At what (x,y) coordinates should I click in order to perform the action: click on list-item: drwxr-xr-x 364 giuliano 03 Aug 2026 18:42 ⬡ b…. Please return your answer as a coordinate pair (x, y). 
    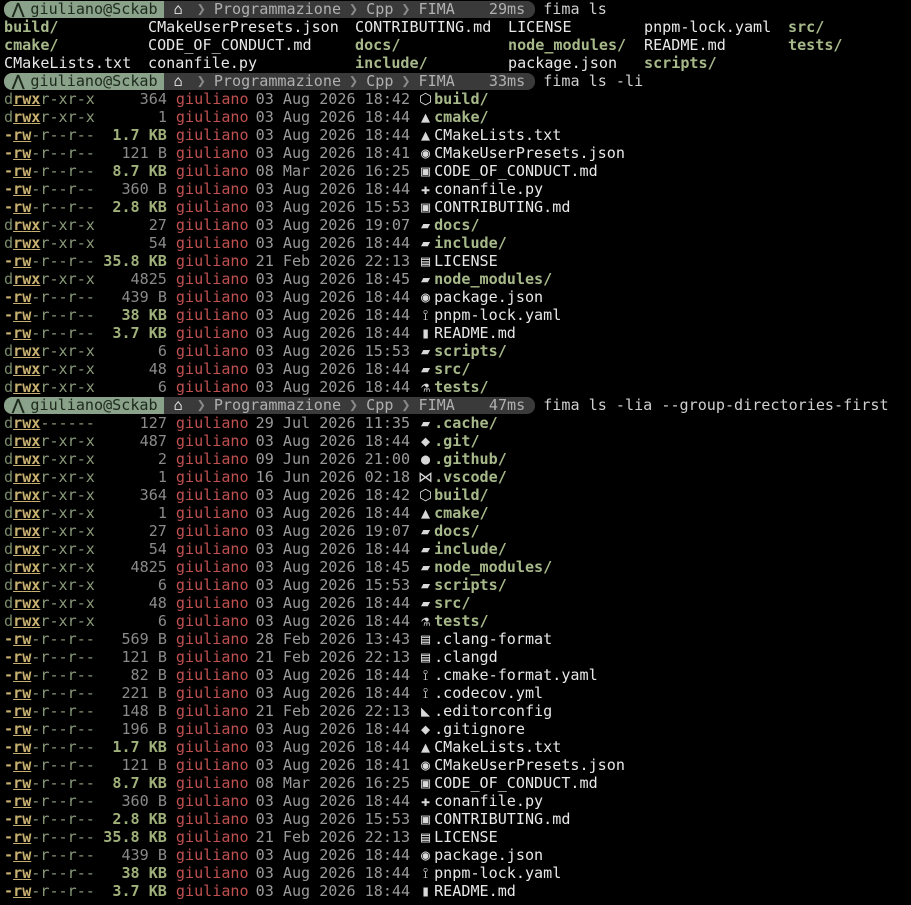
    Looking at the image, I should click on (457, 99).